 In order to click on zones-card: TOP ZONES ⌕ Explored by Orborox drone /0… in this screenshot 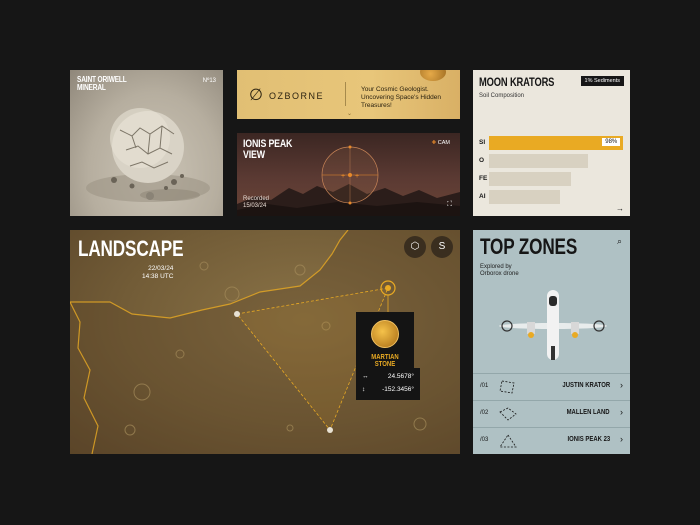, I will do `click(551, 342)`.